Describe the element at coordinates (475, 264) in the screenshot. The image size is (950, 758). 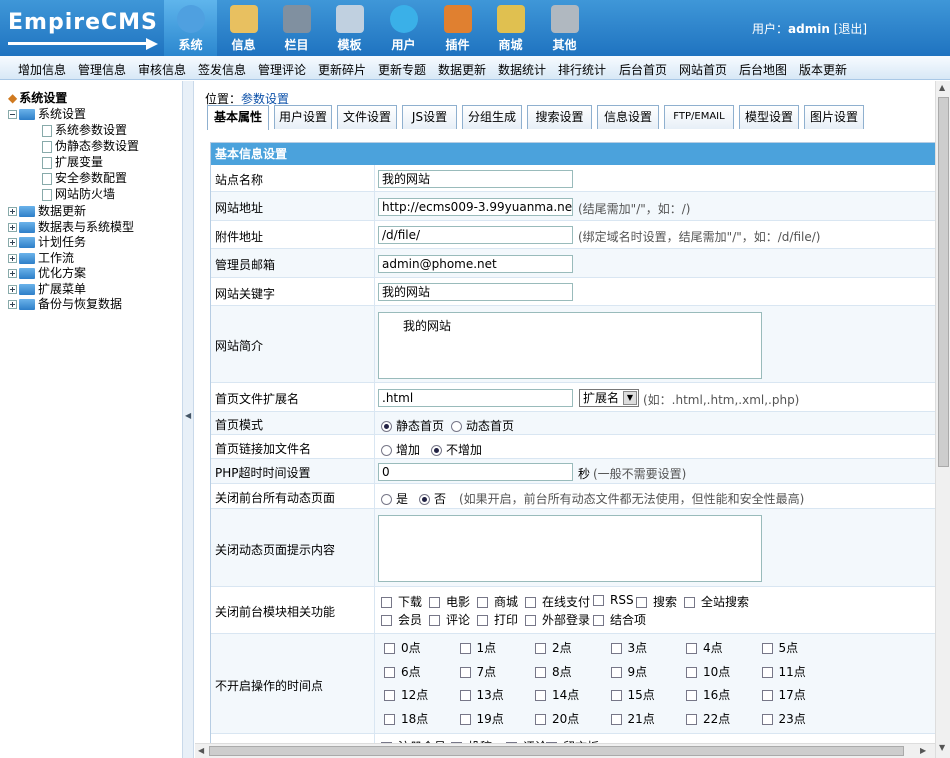
I see `admin-email-input: admin@phome.net` at that location.